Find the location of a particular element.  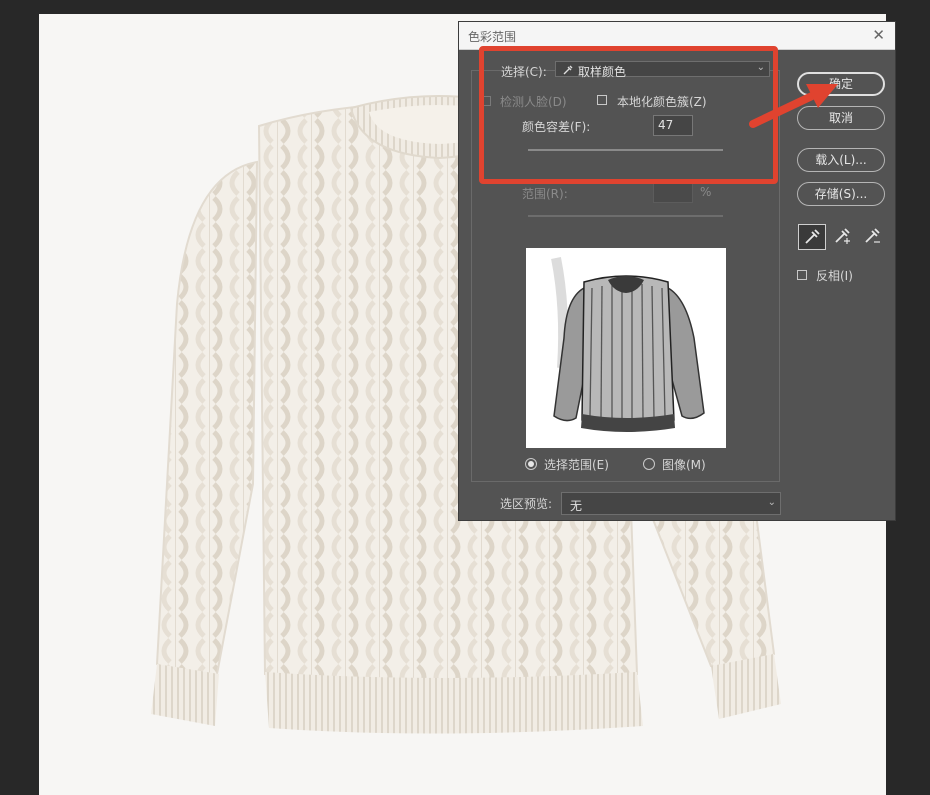

eyedropper-add-icon is located at coordinates (843, 237).